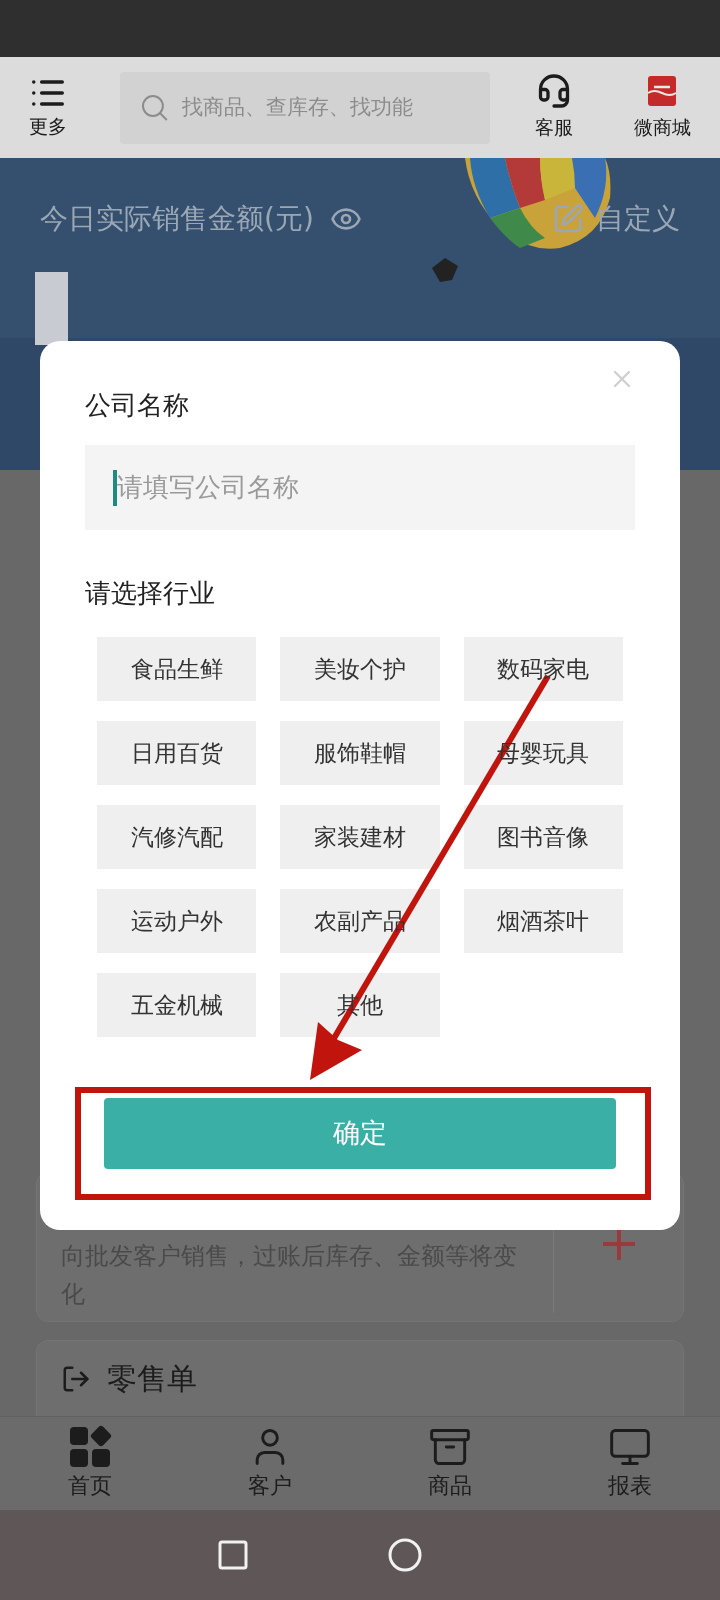  Describe the element at coordinates (177, 1005) in the screenshot. I see `industry-option: 五金机械` at that location.